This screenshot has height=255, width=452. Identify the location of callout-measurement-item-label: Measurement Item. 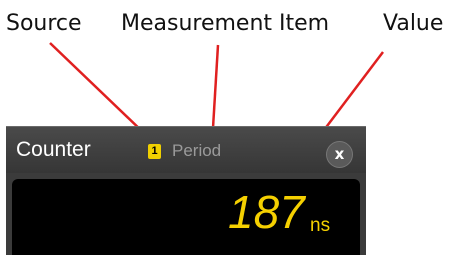
(225, 23).